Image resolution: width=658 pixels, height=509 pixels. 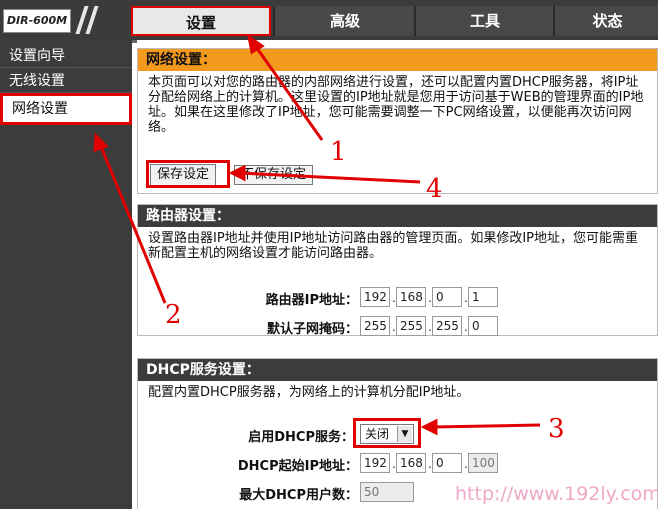 What do you see at coordinates (434, 189) in the screenshot?
I see `annotation-number-4: 4` at bounding box center [434, 189].